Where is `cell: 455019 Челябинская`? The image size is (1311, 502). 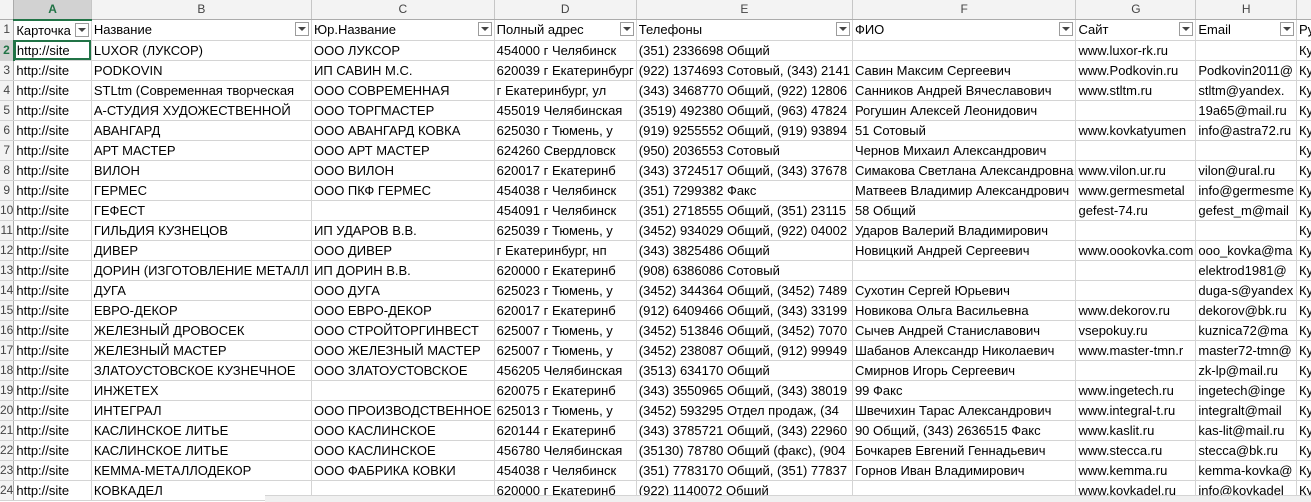 cell: 455019 Челябинская is located at coordinates (565, 110).